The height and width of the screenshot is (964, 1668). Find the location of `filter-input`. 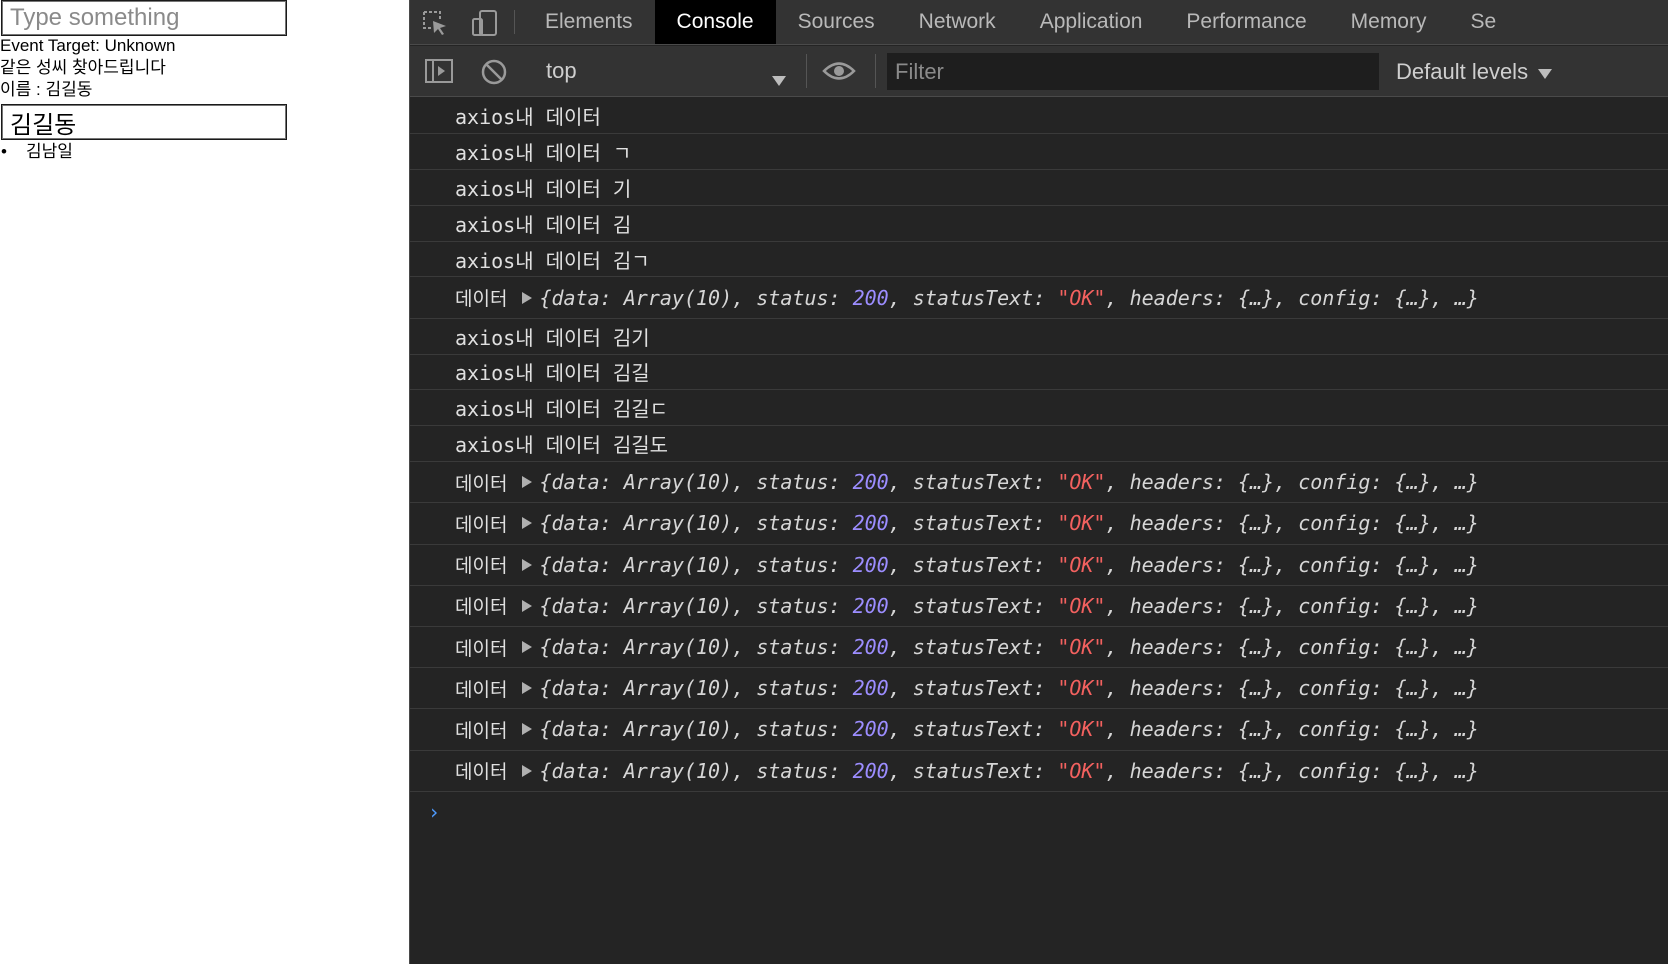

filter-input is located at coordinates (1133, 71).